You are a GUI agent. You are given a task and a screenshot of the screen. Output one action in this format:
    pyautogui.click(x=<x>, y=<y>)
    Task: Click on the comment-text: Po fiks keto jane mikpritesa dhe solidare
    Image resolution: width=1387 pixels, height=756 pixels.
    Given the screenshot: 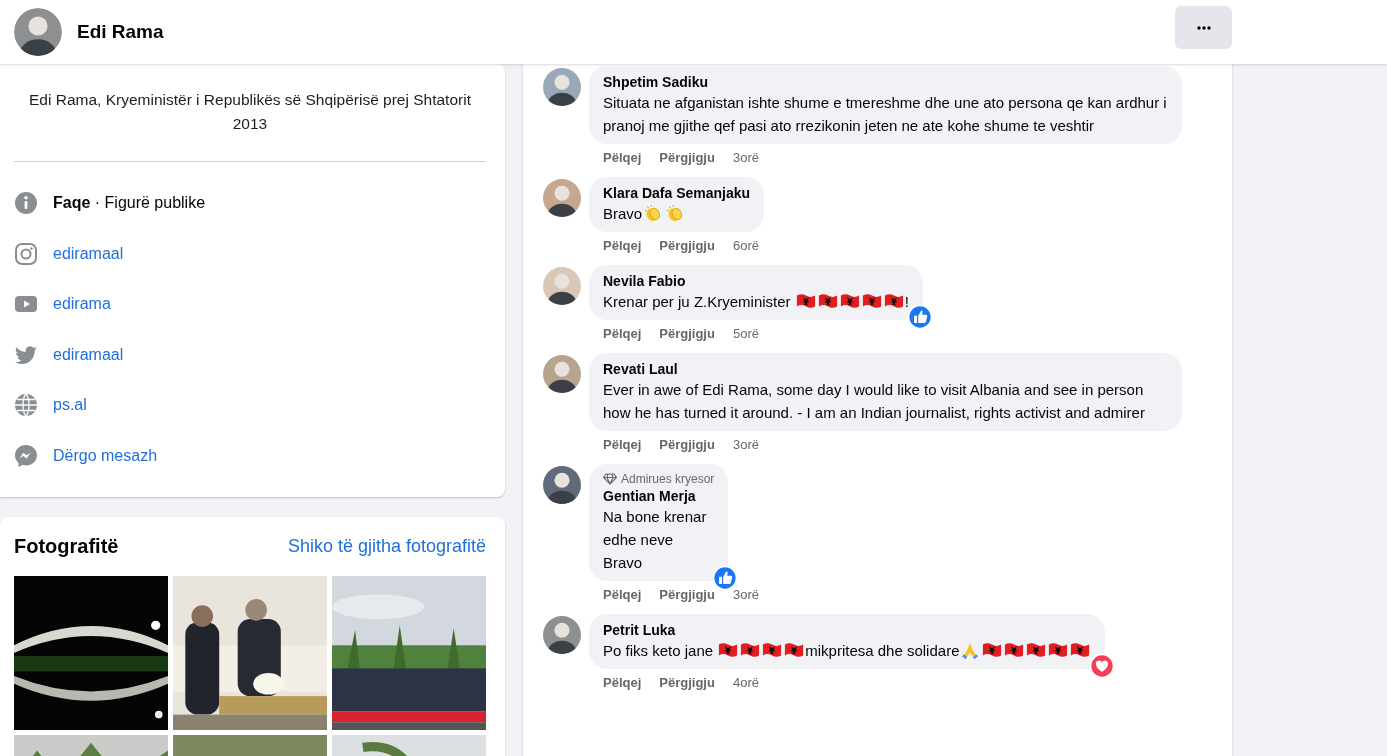 What is the action you would take?
    pyautogui.click(x=847, y=650)
    